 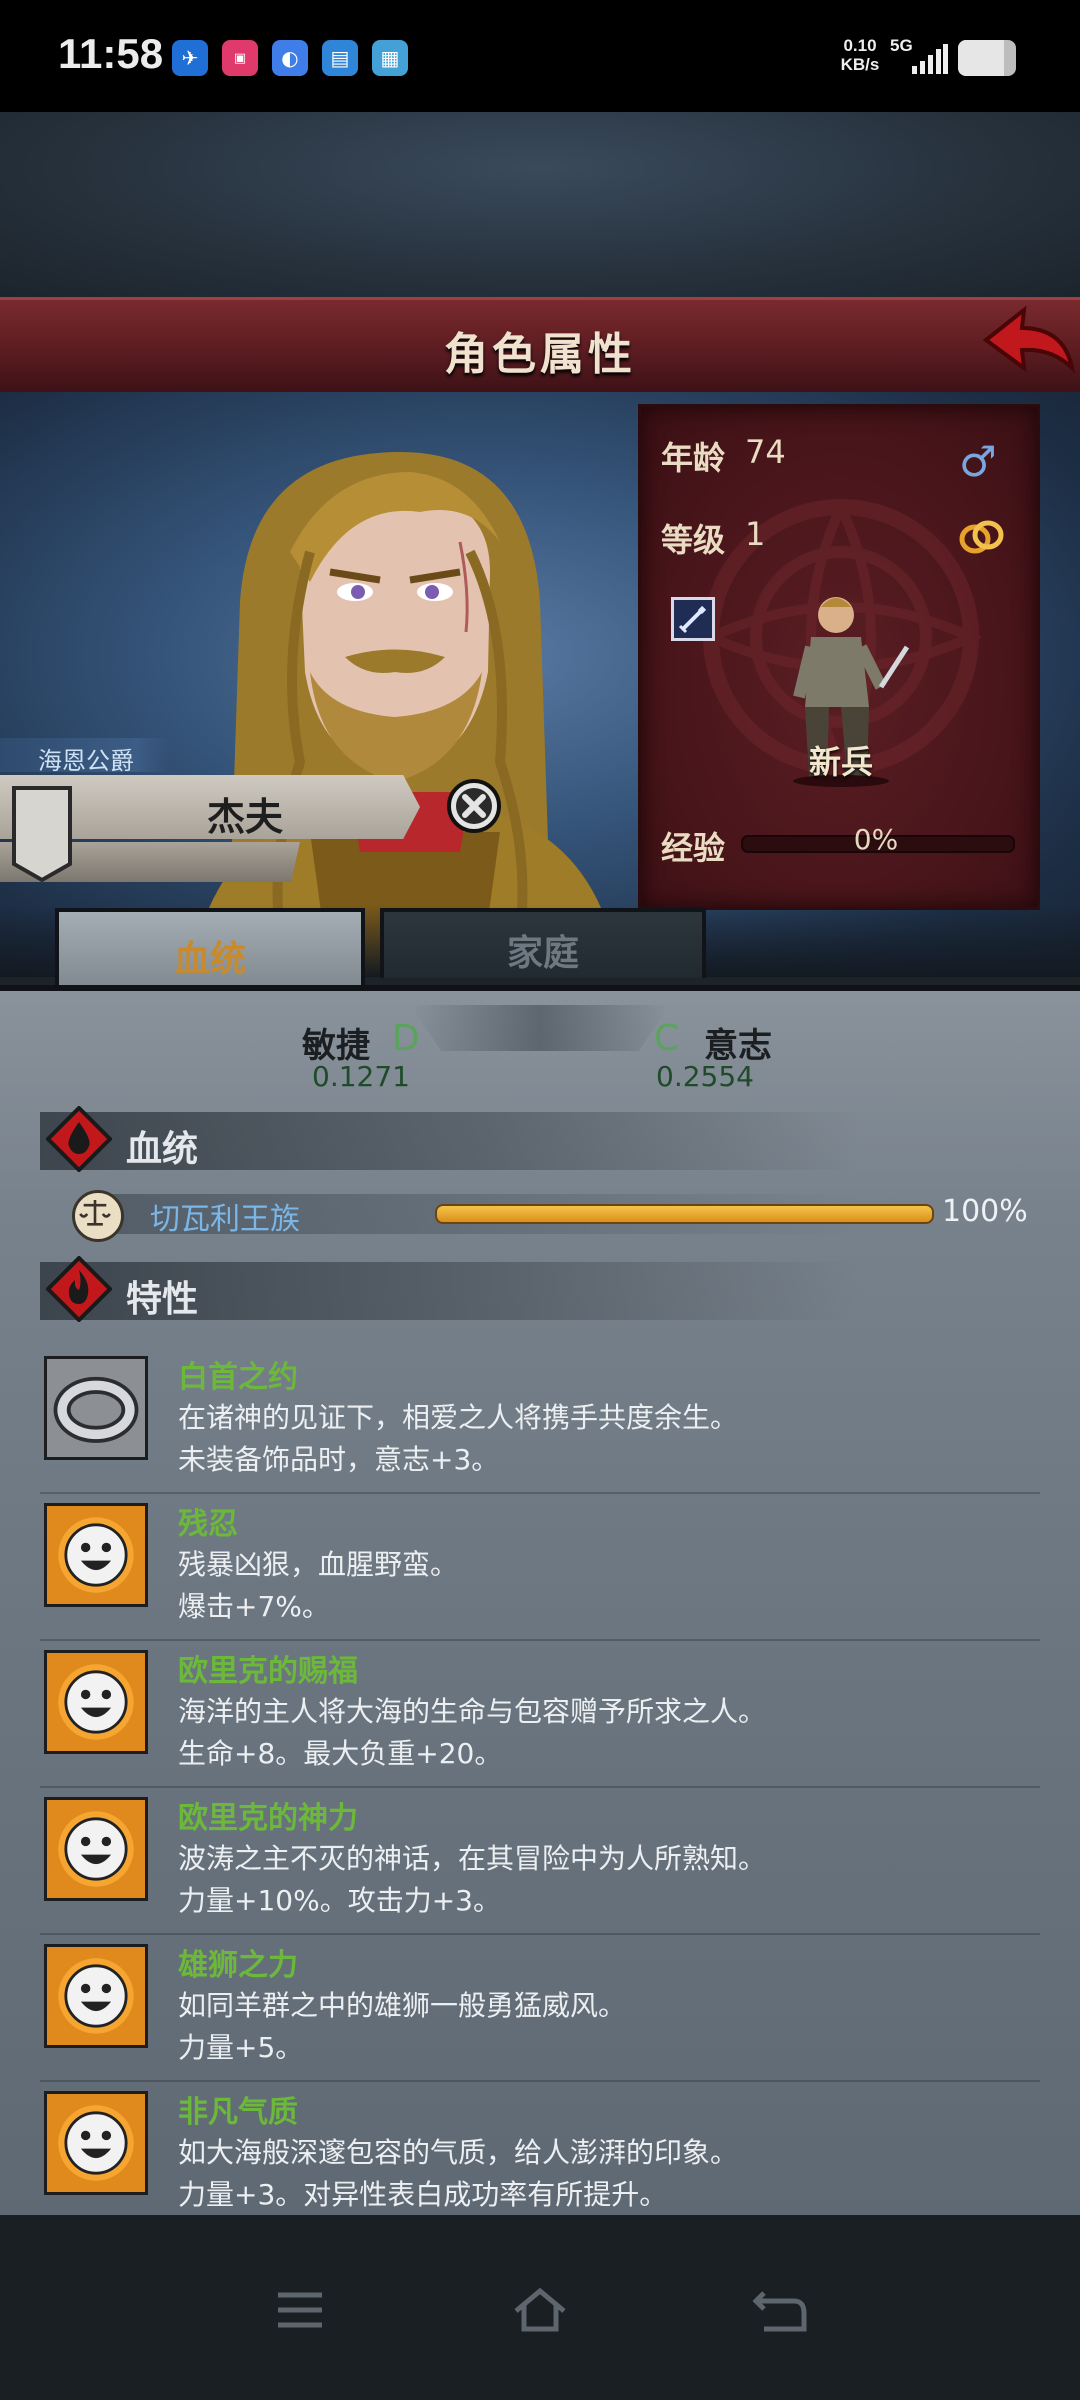 I want to click on net-speed: 0.10 KB/s, so click(x=860, y=55).